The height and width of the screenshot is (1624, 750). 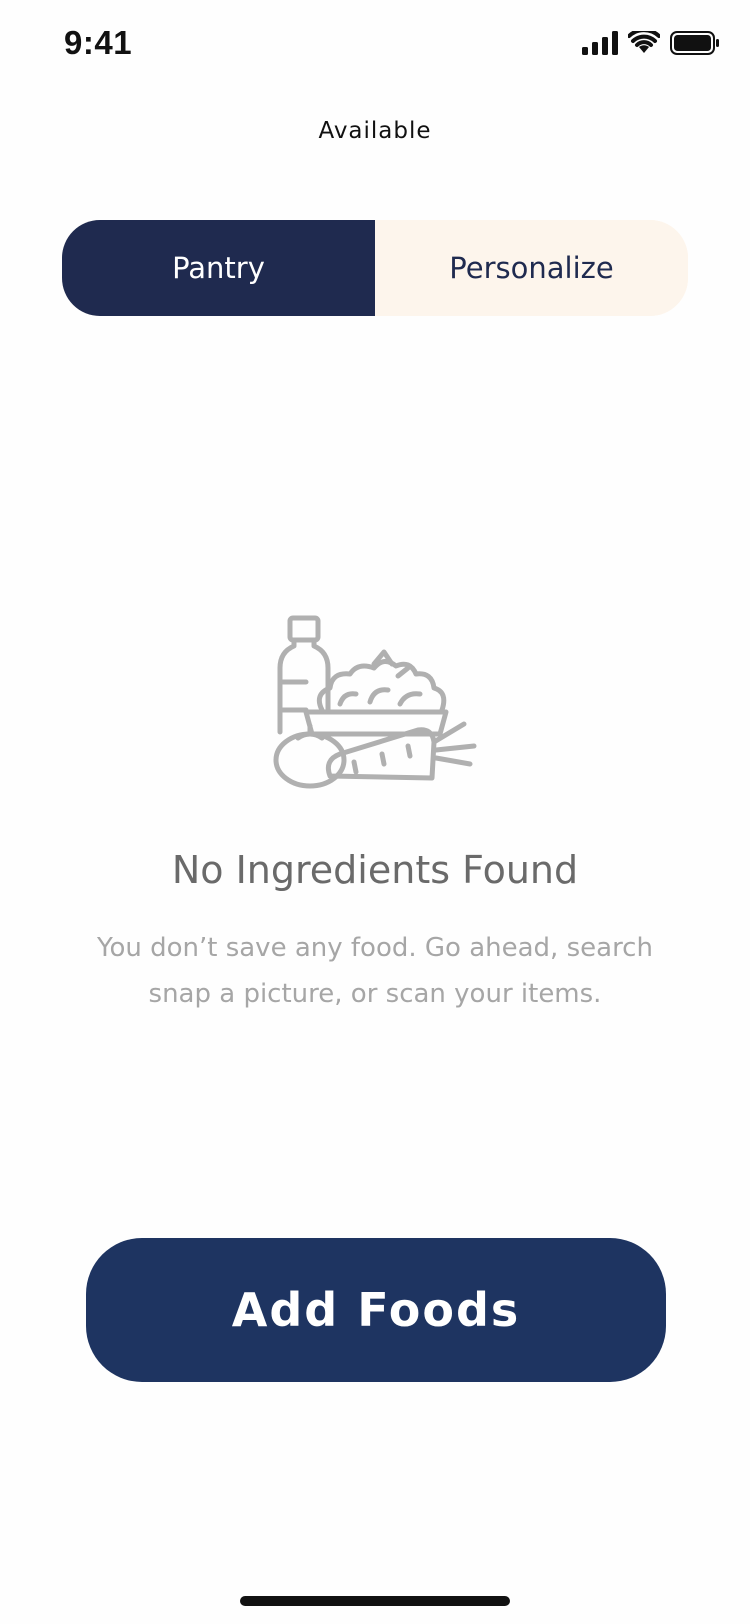 I want to click on empty-state-description-line-2: snap a picture, or scan your items., so click(x=375, y=994).